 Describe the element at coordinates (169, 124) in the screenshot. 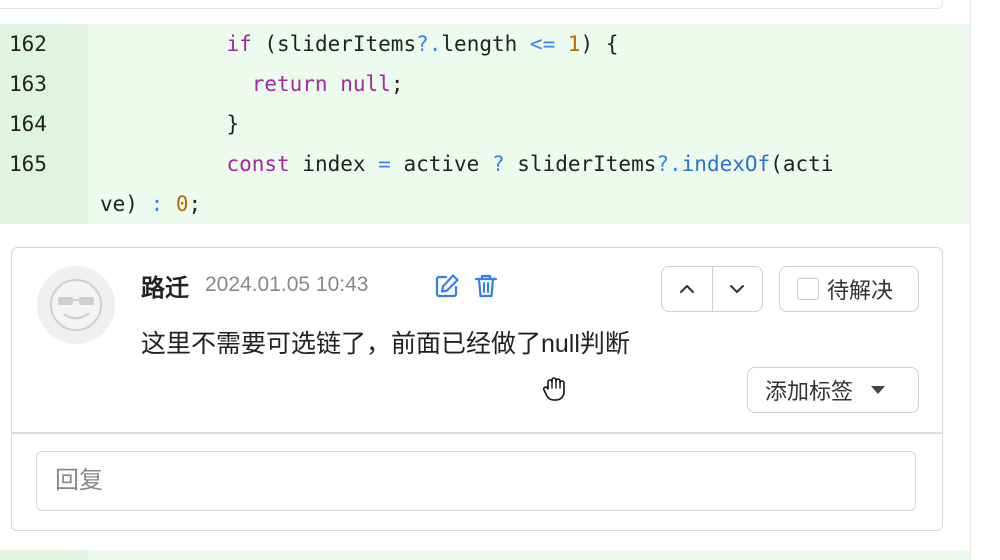

I see `code-line: }` at that location.